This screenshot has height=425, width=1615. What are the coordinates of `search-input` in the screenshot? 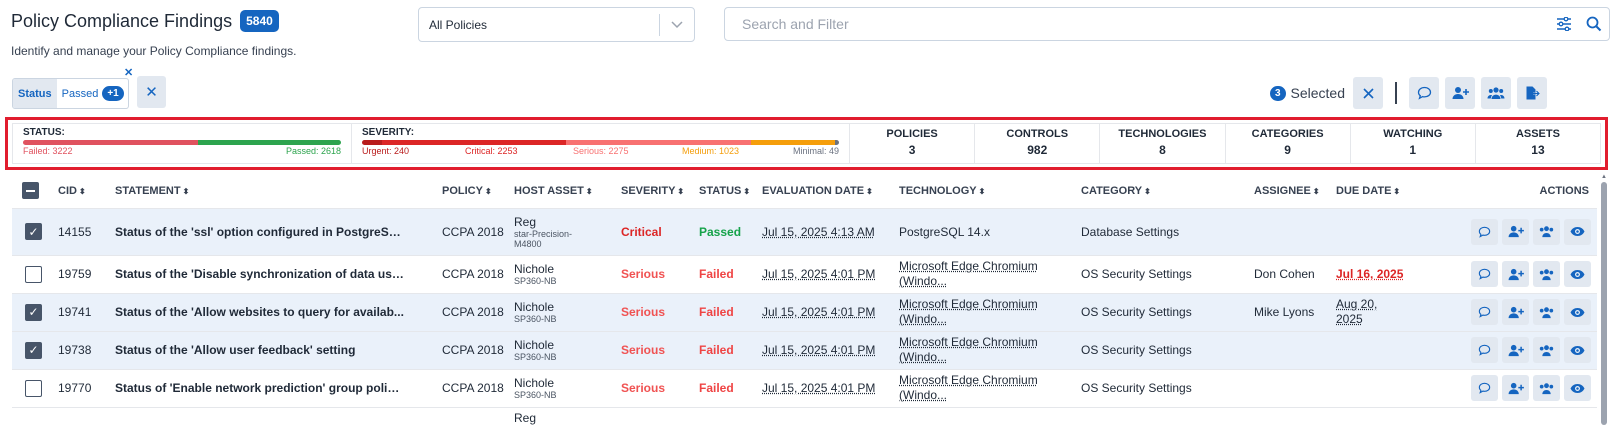 It's located at (1137, 24).